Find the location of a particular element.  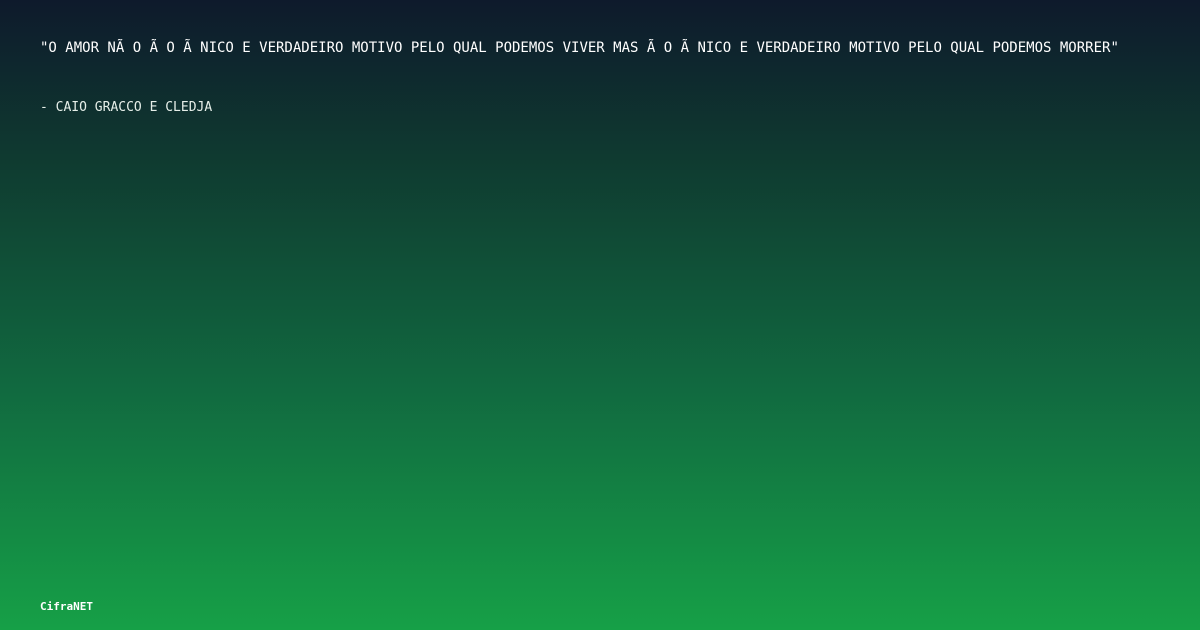

brand-logo: CifraNET is located at coordinates (66, 606).